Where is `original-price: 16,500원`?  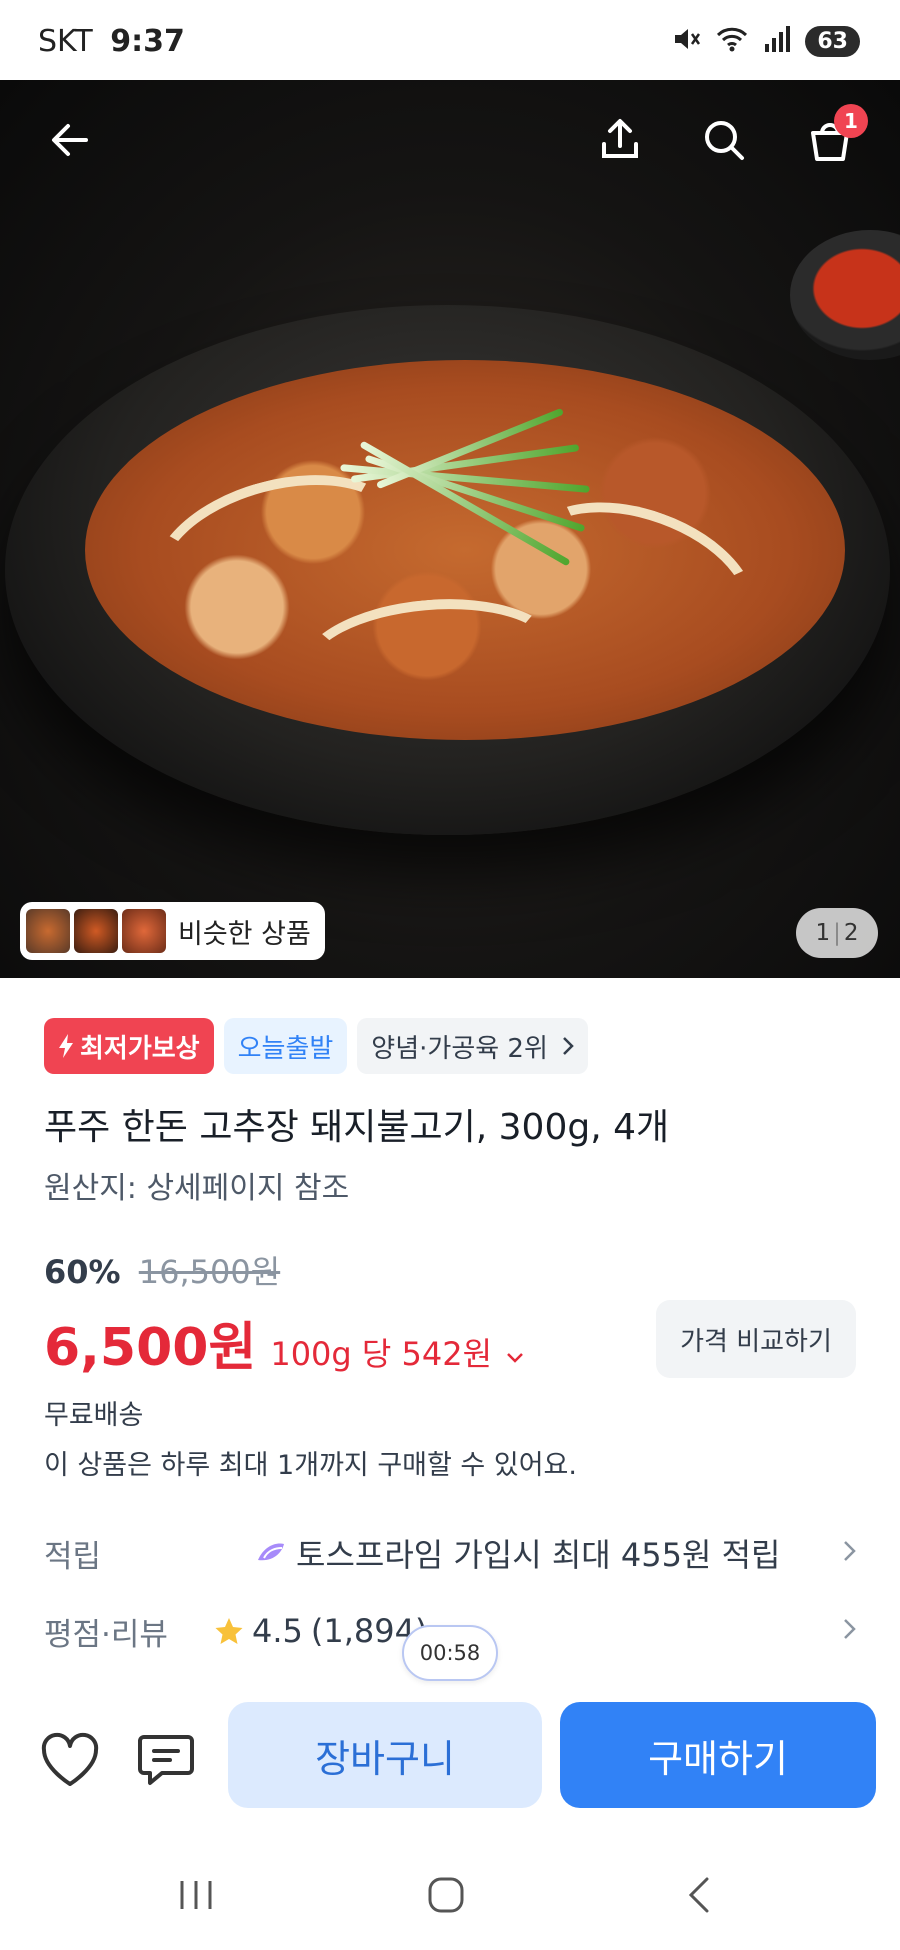
original-price: 16,500원 is located at coordinates (209, 1272).